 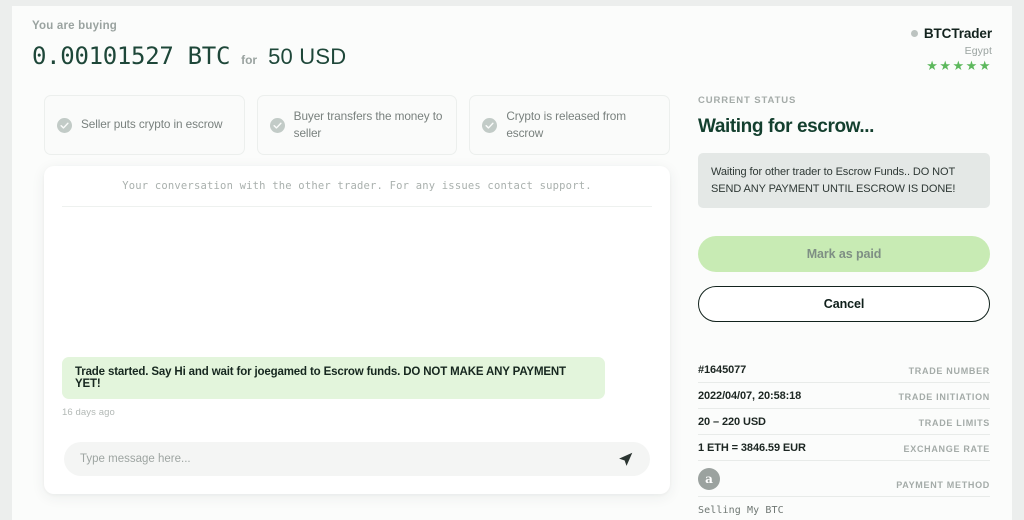 What do you see at coordinates (722, 370) in the screenshot?
I see `detail-value: #1645077` at bounding box center [722, 370].